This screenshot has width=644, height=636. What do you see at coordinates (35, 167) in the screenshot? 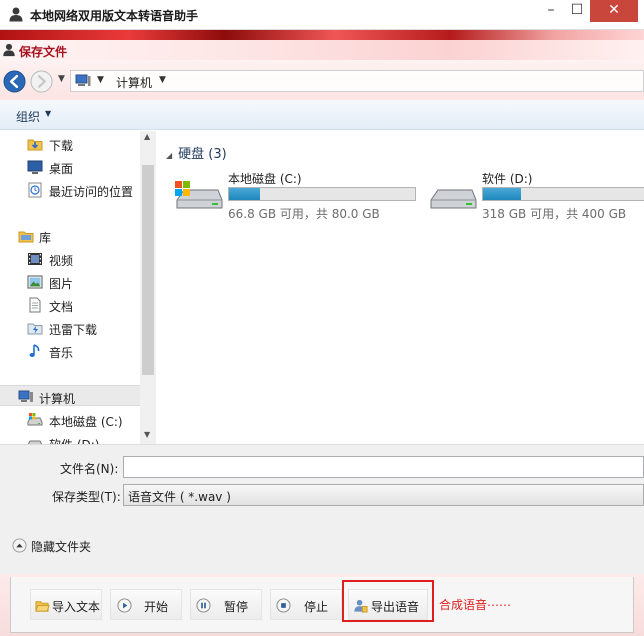
I see `desktop-icon` at bounding box center [35, 167].